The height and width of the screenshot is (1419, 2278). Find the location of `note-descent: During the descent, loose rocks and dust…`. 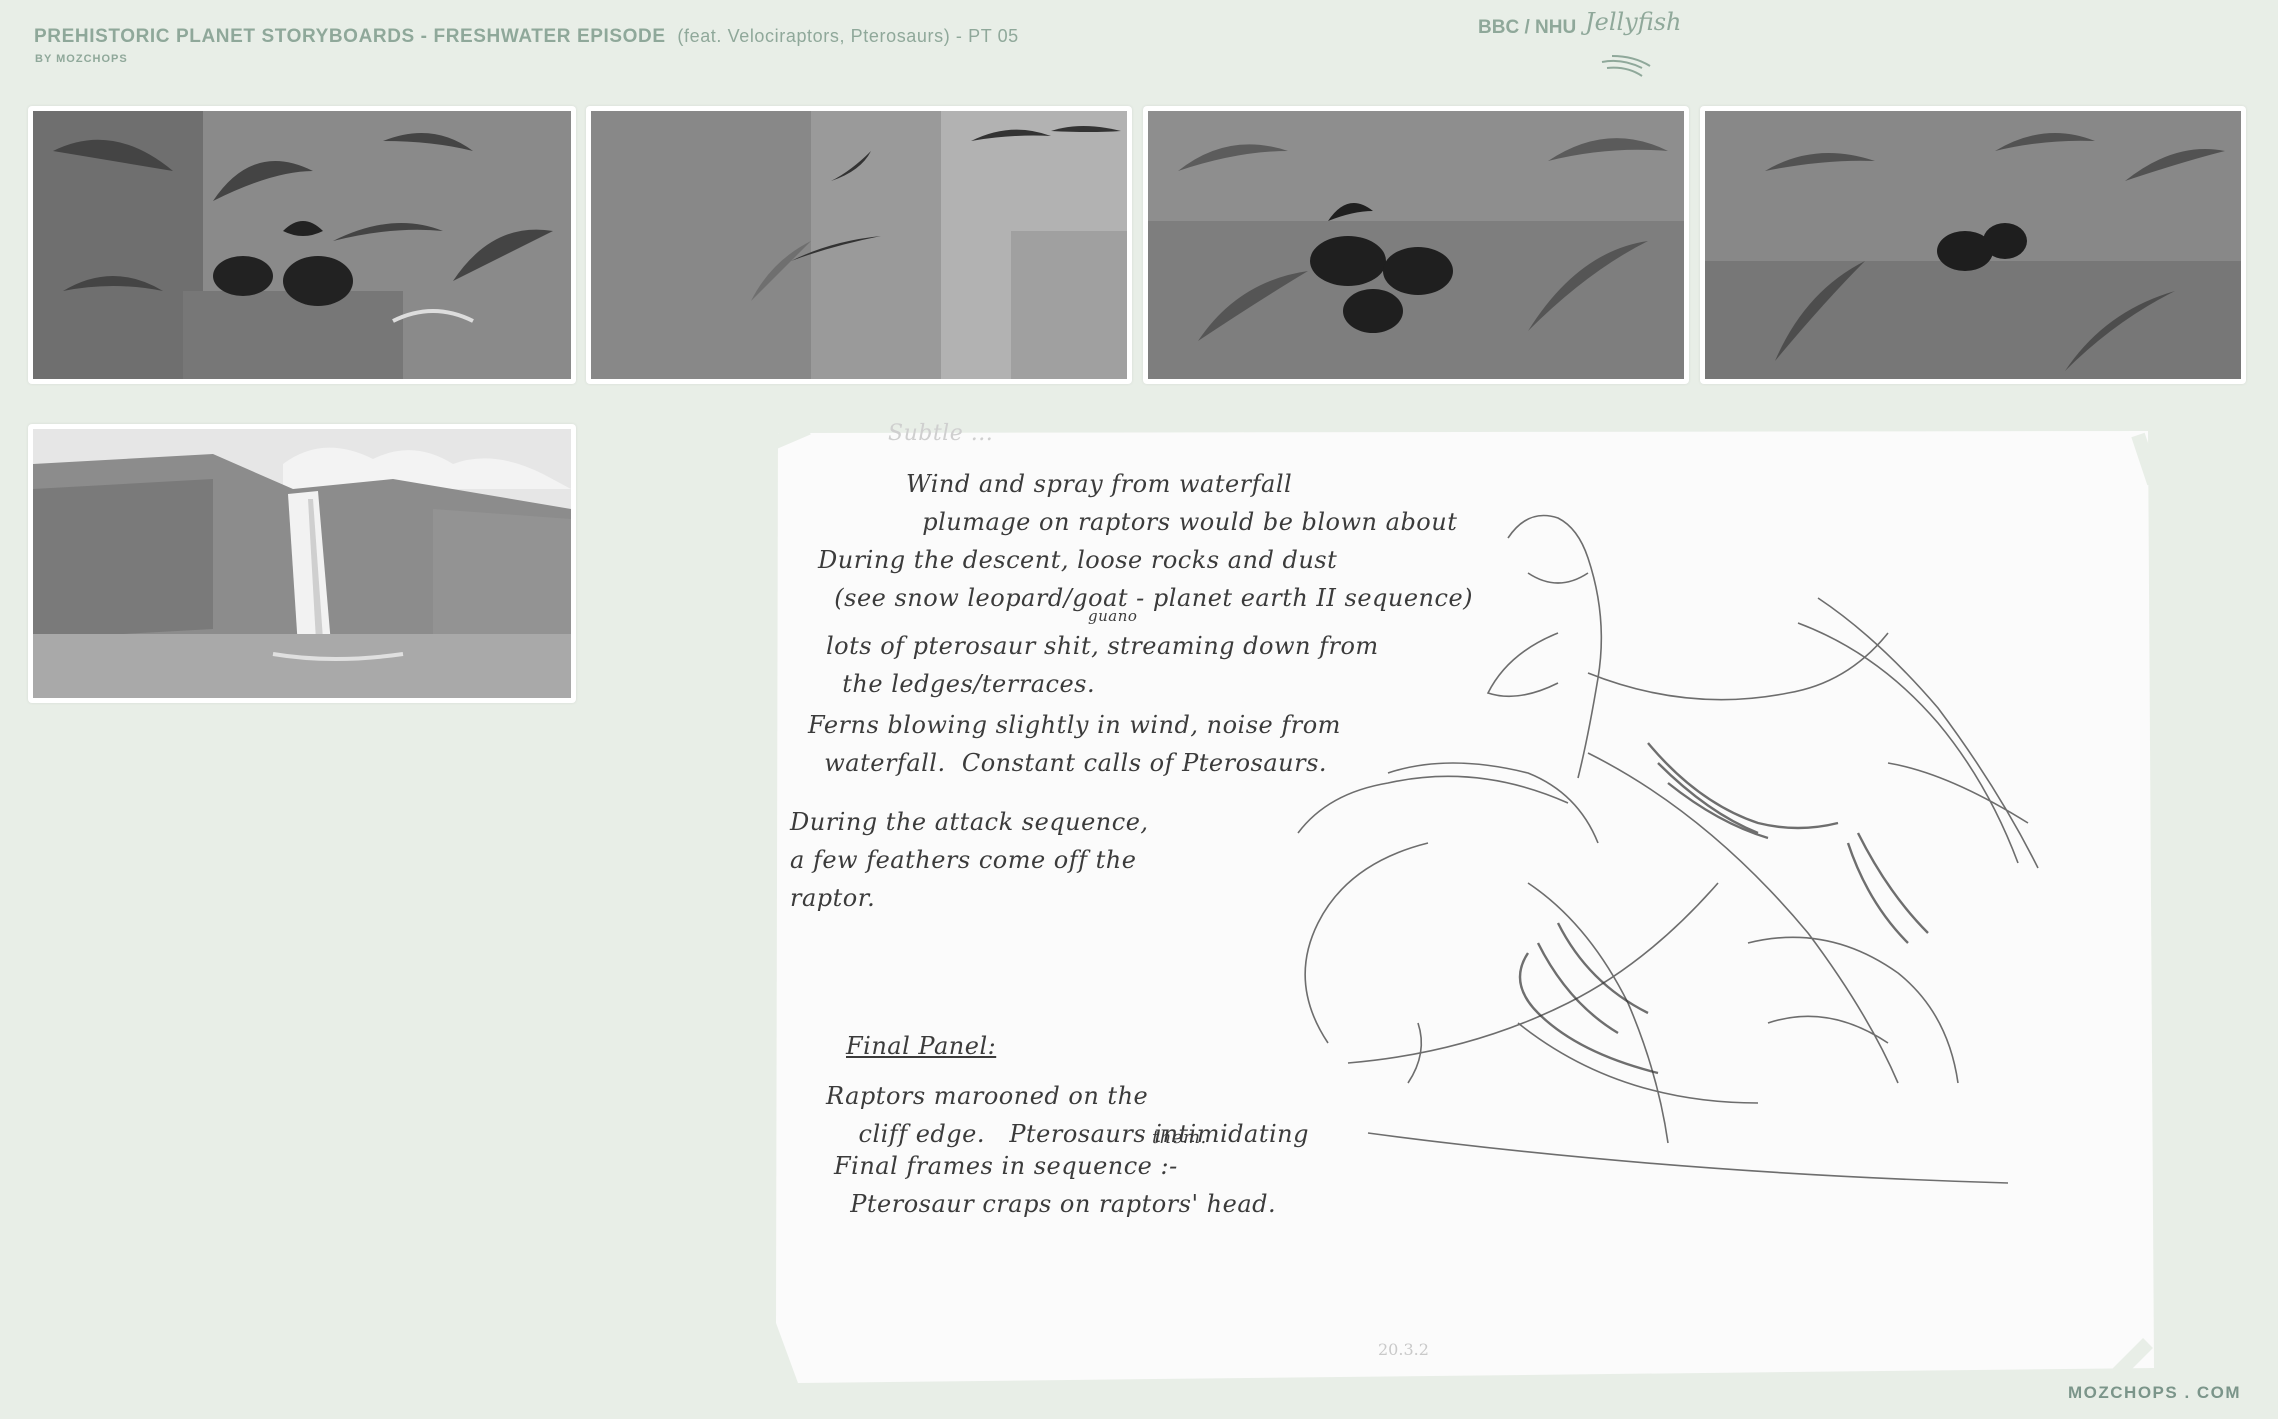

note-descent: During the descent, loose rocks and dust… is located at coordinates (1146, 579).